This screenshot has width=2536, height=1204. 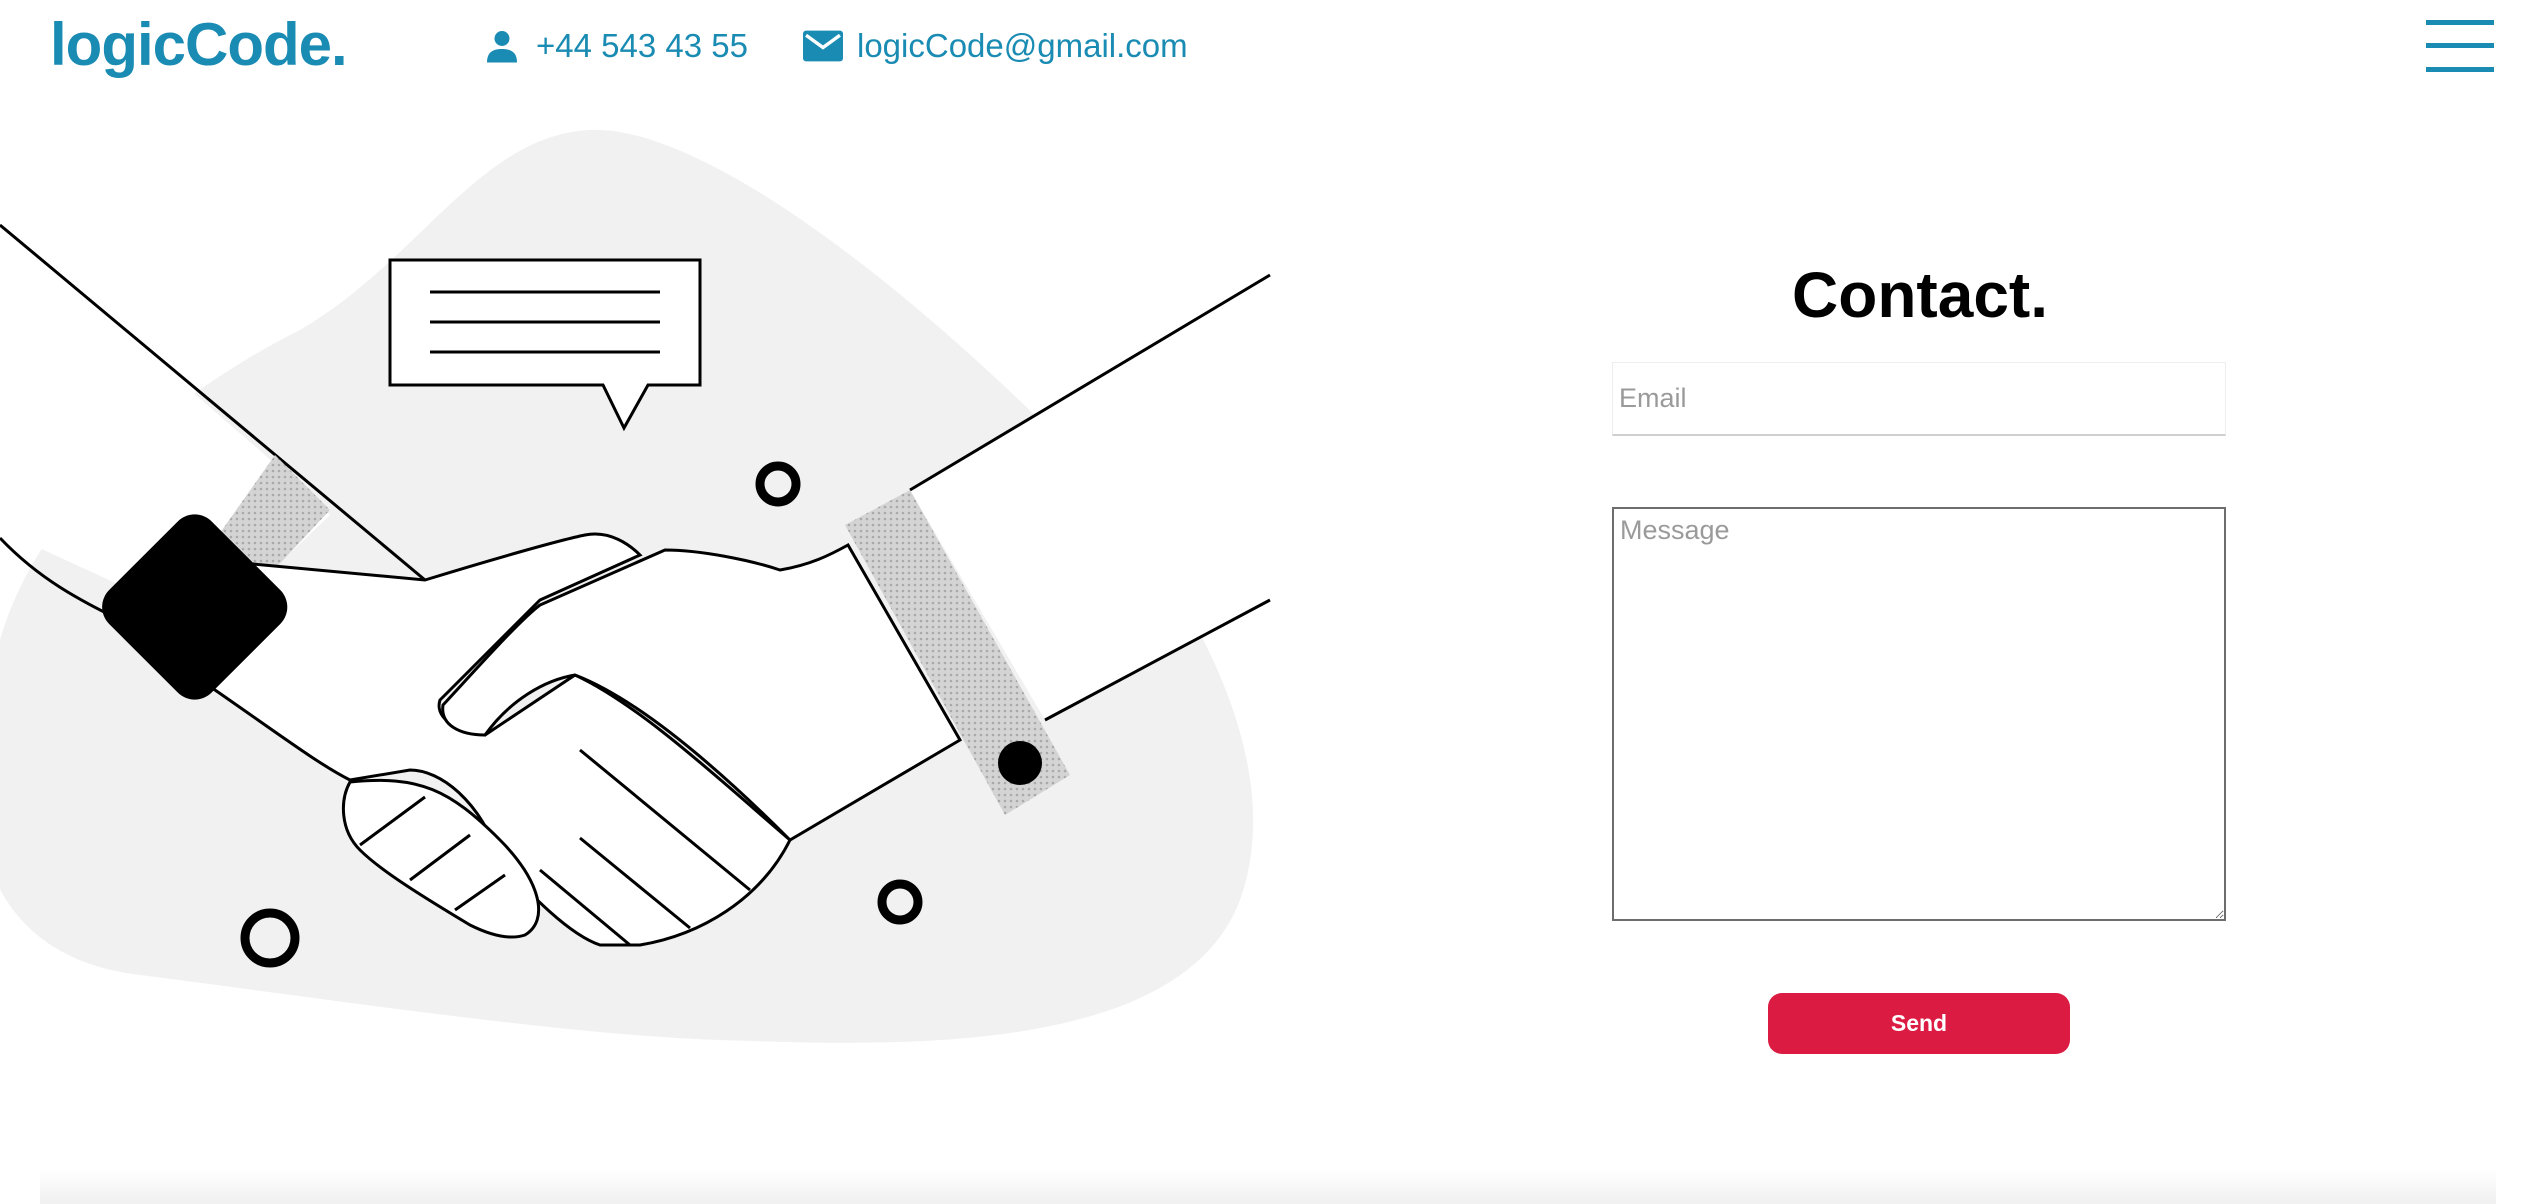 What do you see at coordinates (1268, 1187) in the screenshot?
I see `footer-shadow` at bounding box center [1268, 1187].